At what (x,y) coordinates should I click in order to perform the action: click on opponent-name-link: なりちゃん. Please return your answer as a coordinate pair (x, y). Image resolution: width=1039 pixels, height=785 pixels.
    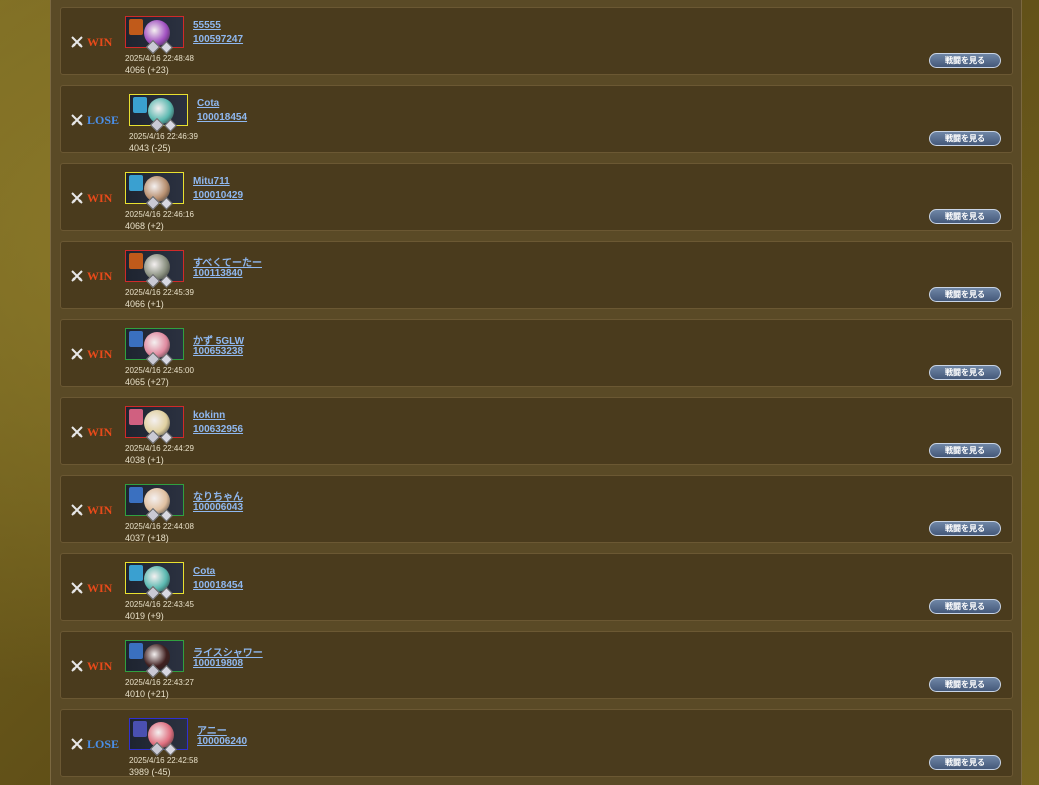
    Looking at the image, I should click on (218, 495).